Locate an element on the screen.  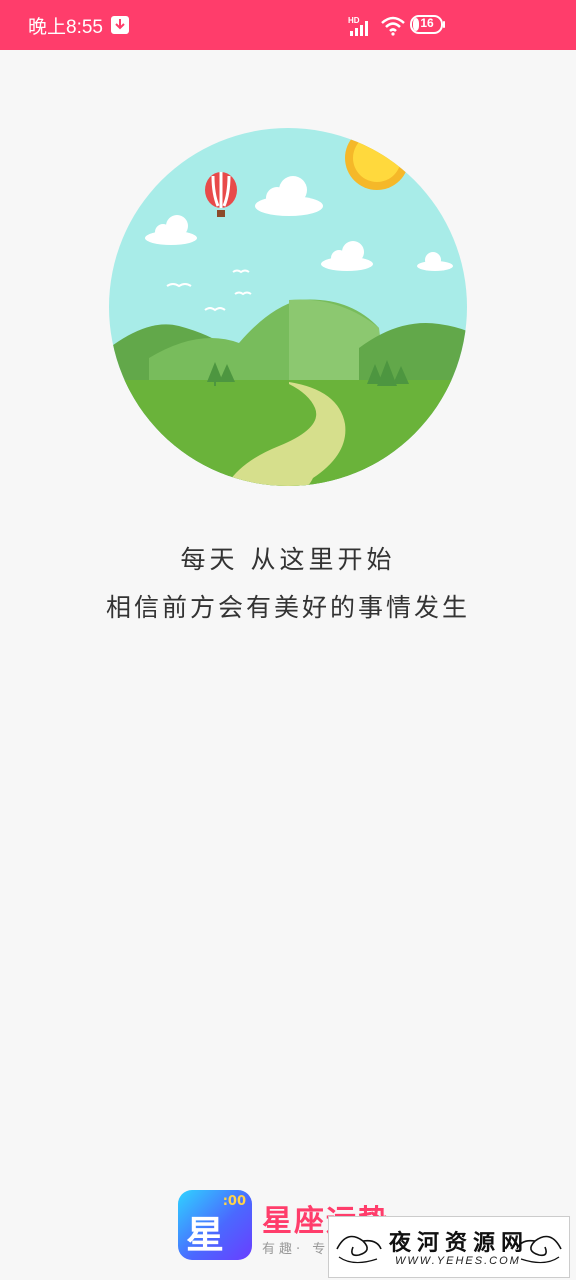
slogan-line-2: 相信前方会有美好的事情发生 is located at coordinates (287, 607).